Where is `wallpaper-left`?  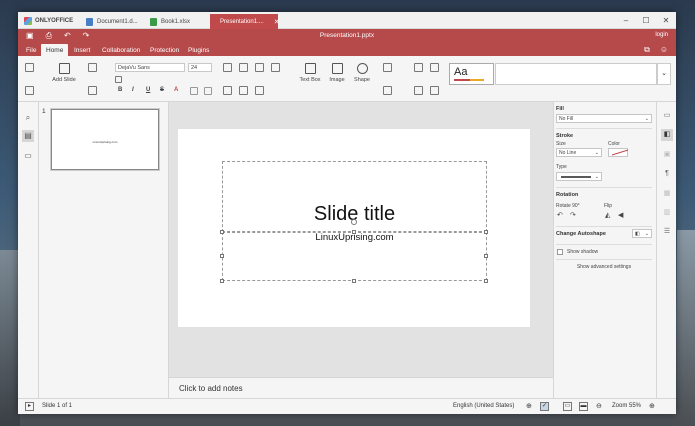 wallpaper-left is located at coordinates (10, 338).